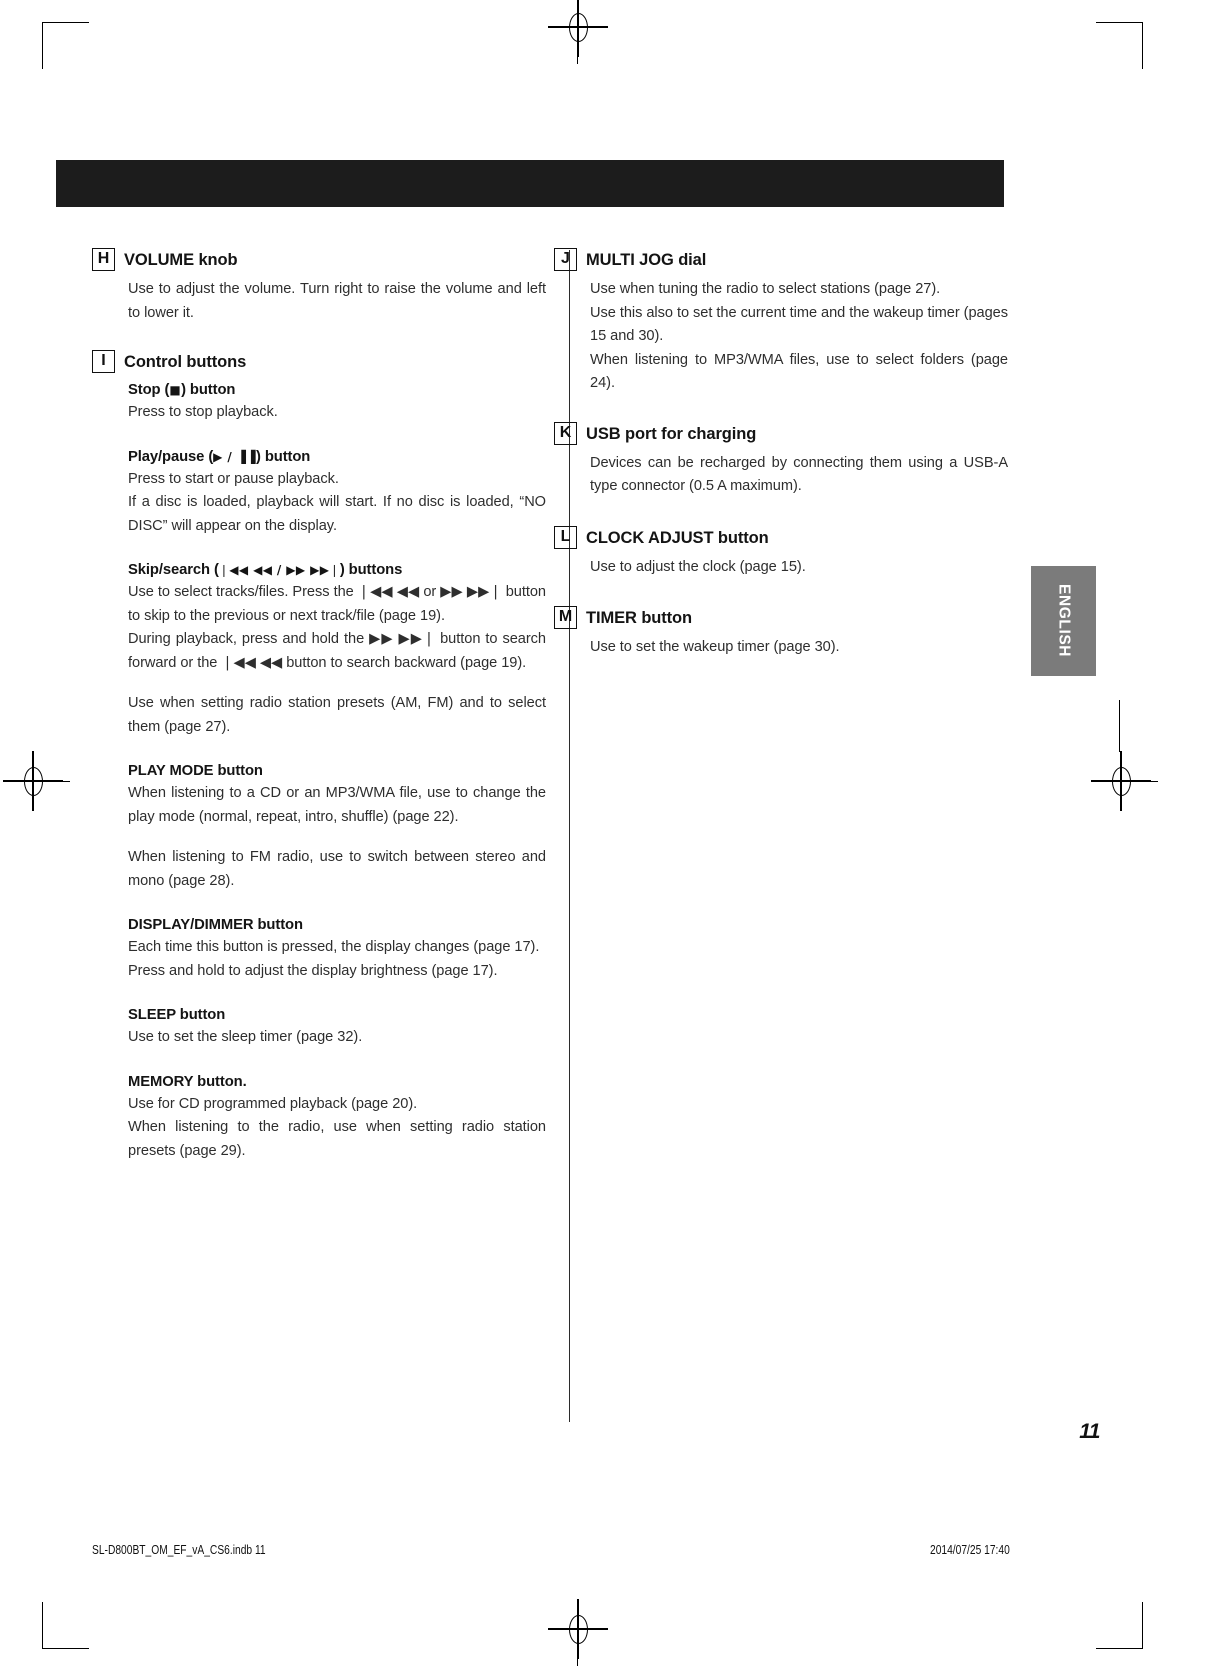 The width and height of the screenshot is (1228, 1671). What do you see at coordinates (781, 433) in the screenshot?
I see `item-heading: K USB port for charging` at bounding box center [781, 433].